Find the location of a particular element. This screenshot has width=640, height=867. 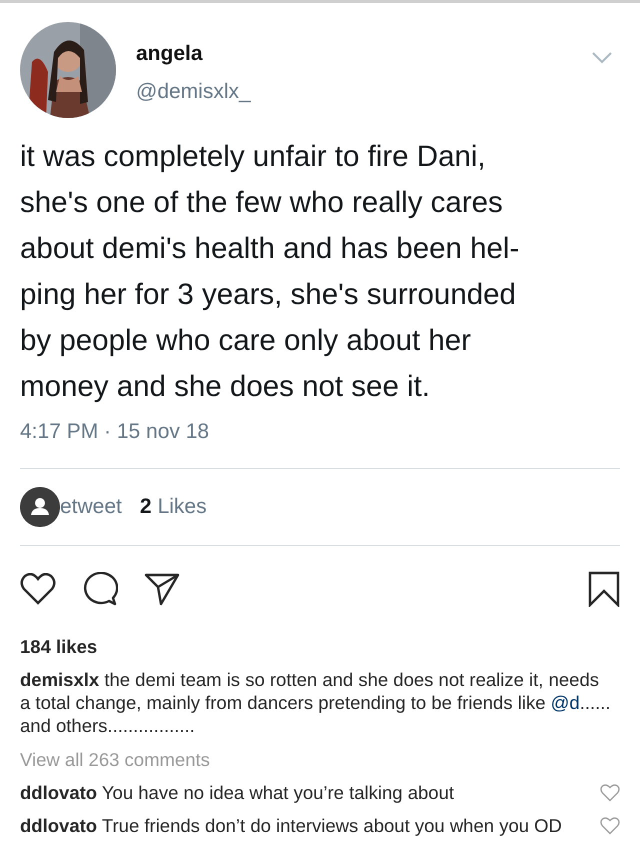

likes-count: 2 Likes is located at coordinates (173, 507).